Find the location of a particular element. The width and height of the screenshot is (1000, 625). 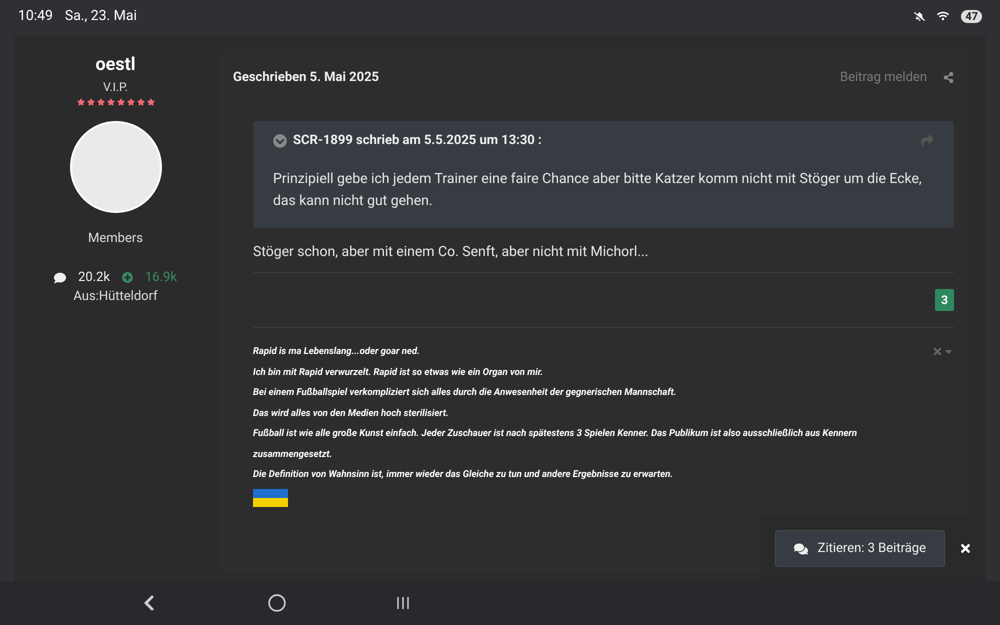

author-rank: V.I.P. is located at coordinates (115, 87).